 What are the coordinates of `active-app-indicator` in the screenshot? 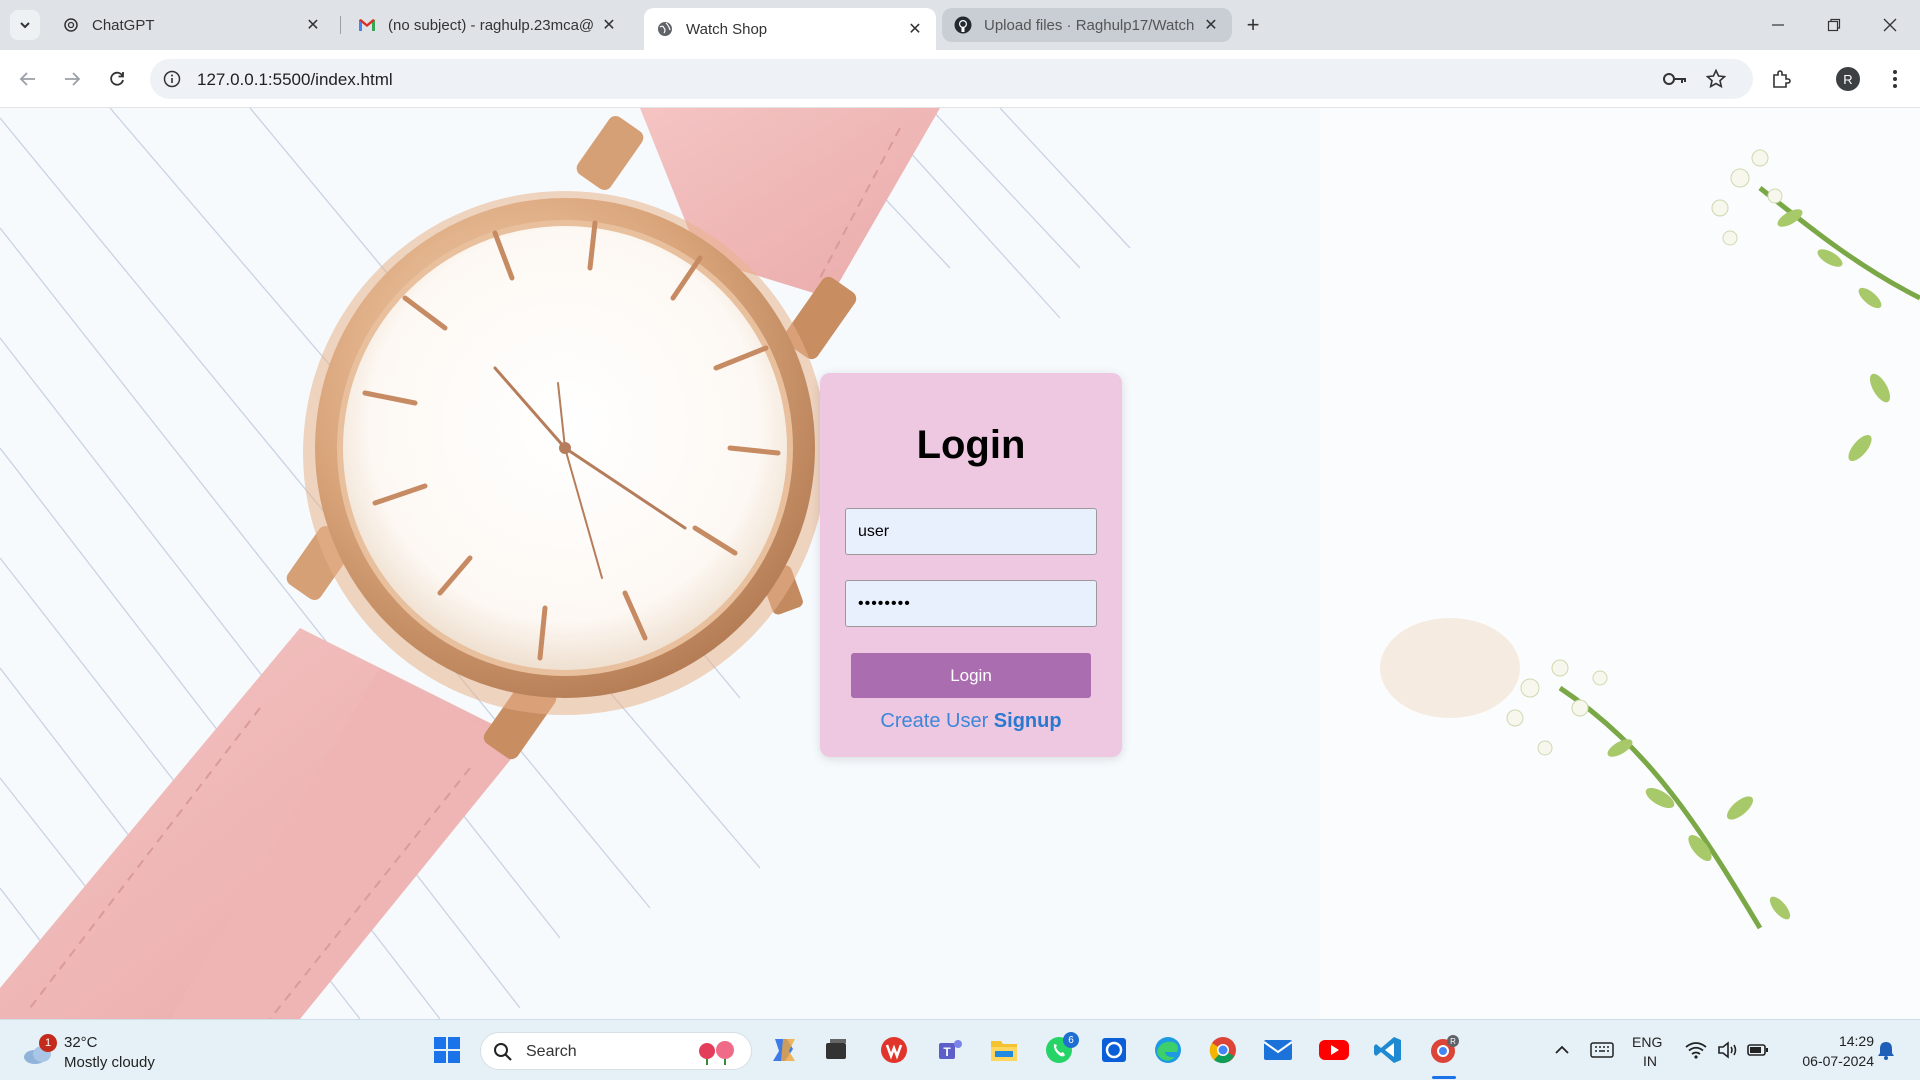 It's located at (1444, 1077).